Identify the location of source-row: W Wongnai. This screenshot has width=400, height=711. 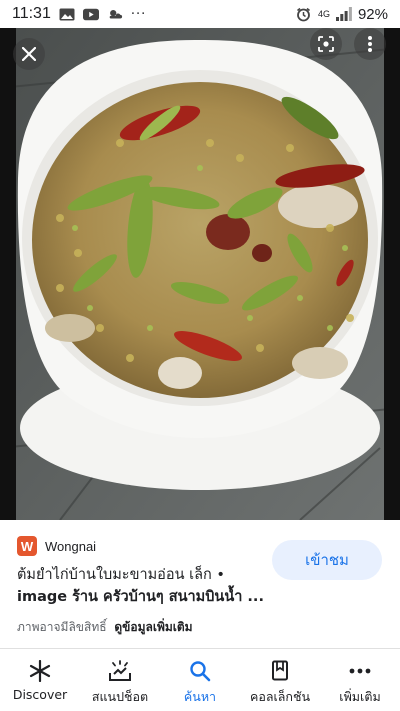
(56, 546).